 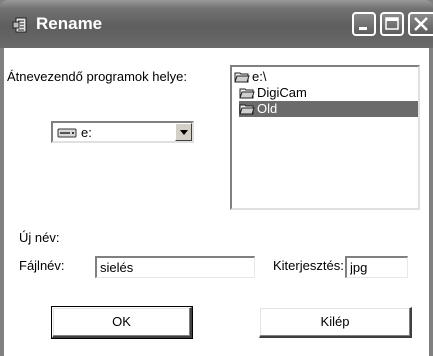 I want to click on extension-input, so click(x=376, y=267).